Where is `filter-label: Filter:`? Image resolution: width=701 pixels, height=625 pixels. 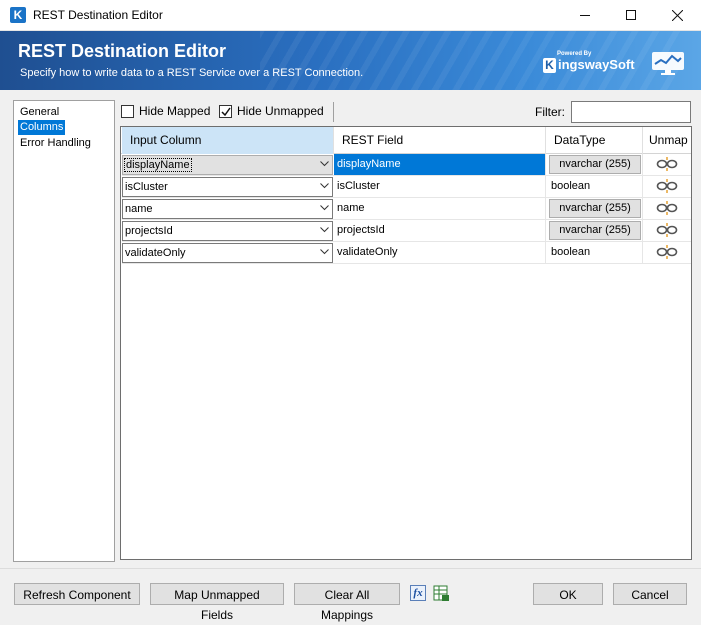
filter-label: Filter: is located at coordinates (550, 112).